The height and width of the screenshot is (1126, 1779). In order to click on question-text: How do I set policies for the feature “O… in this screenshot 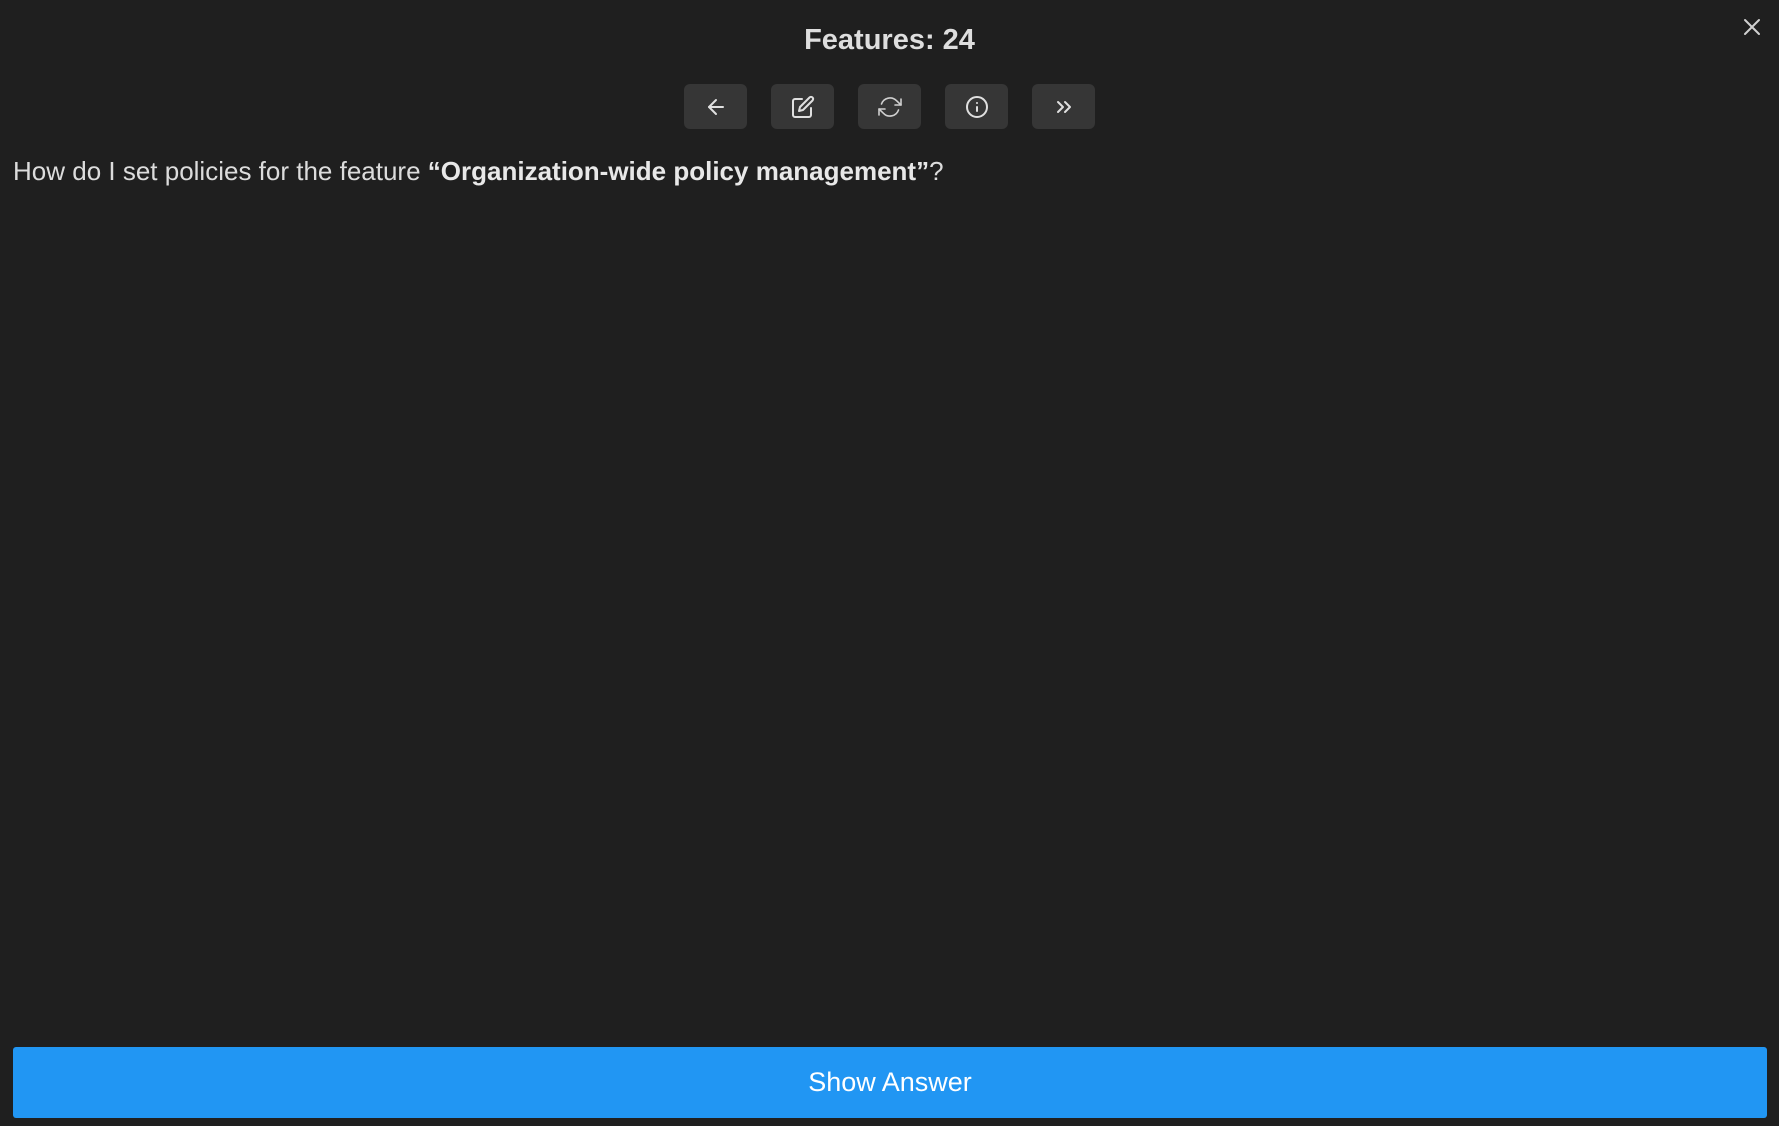, I will do `click(478, 171)`.